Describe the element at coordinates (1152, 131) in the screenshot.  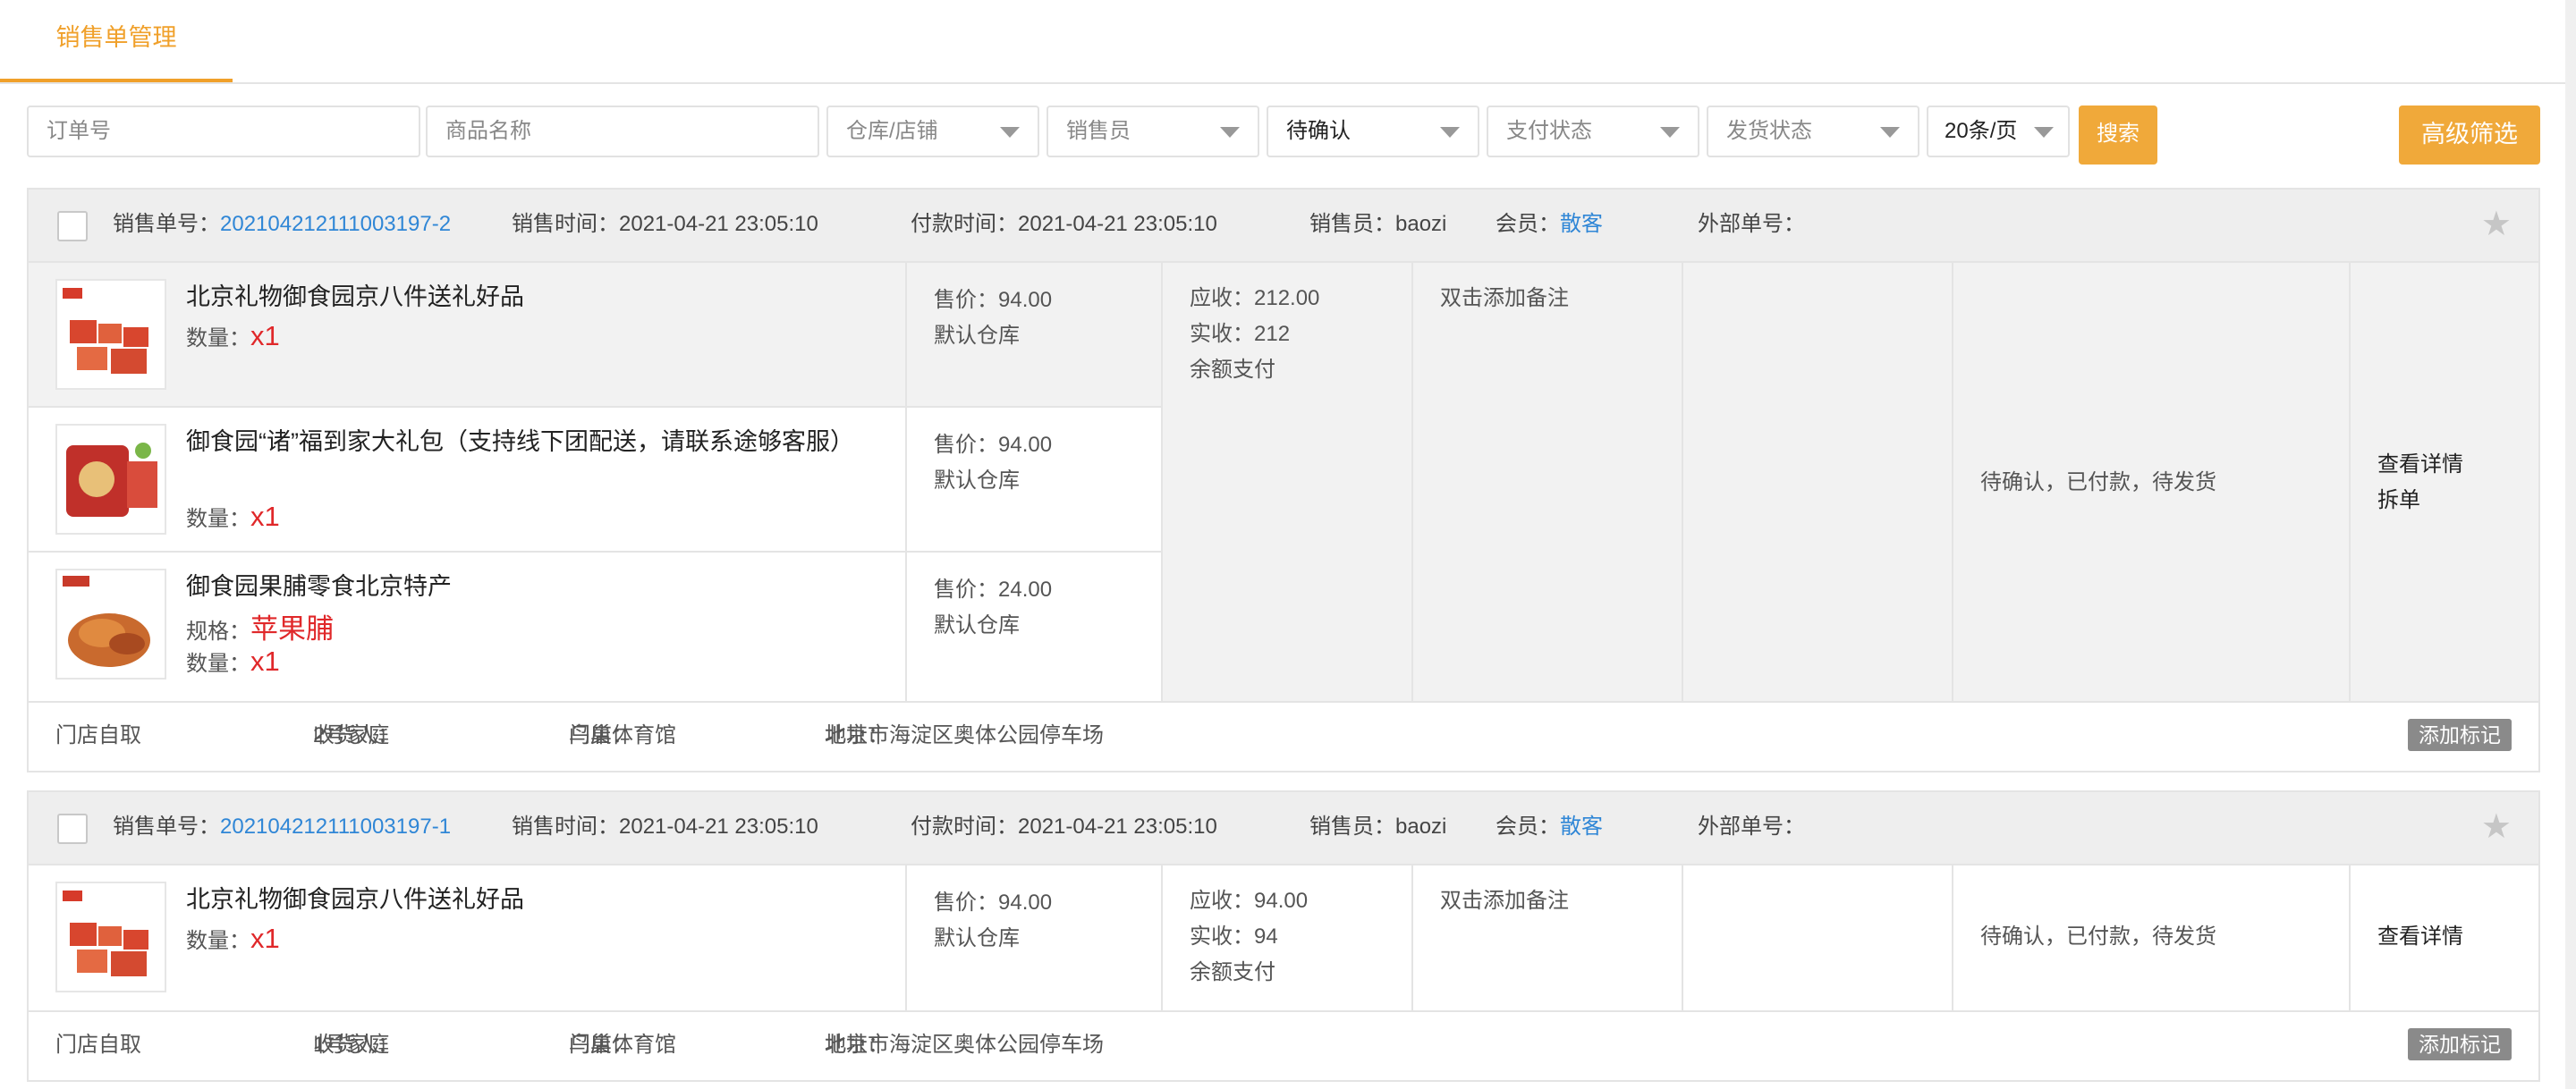
I see `salesperson-select: 销售员` at that location.